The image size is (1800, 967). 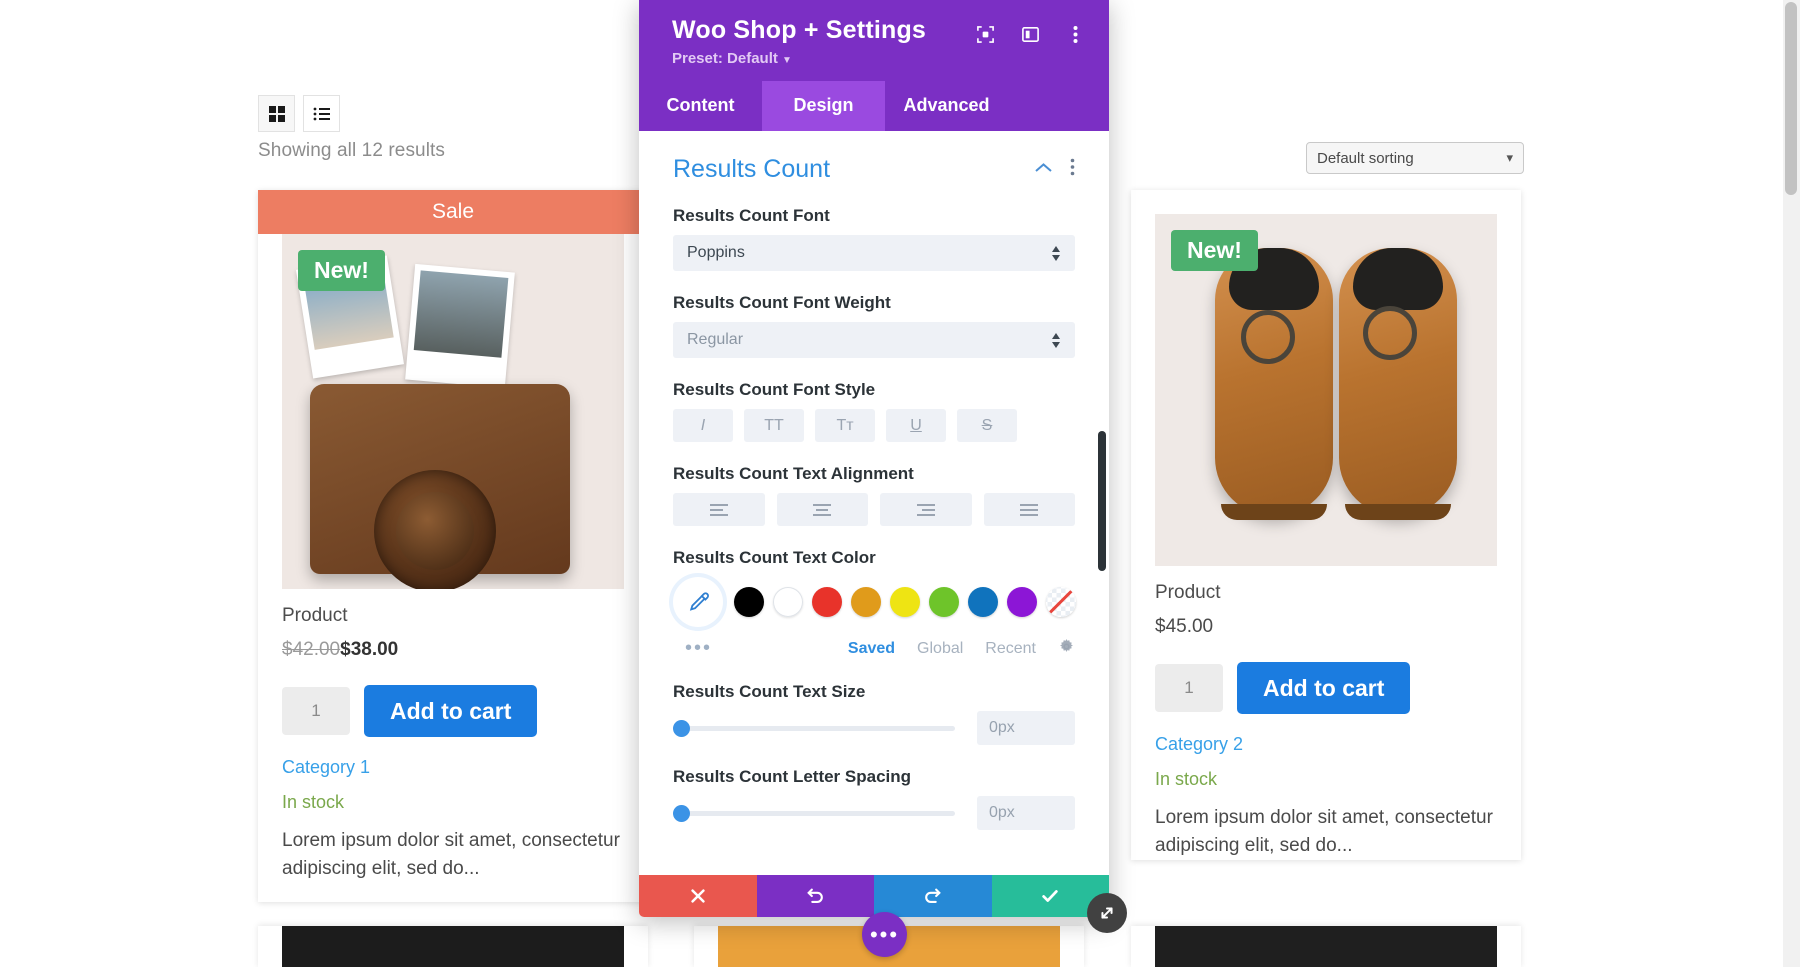 I want to click on chevron-up-icon, so click(x=1043, y=170).